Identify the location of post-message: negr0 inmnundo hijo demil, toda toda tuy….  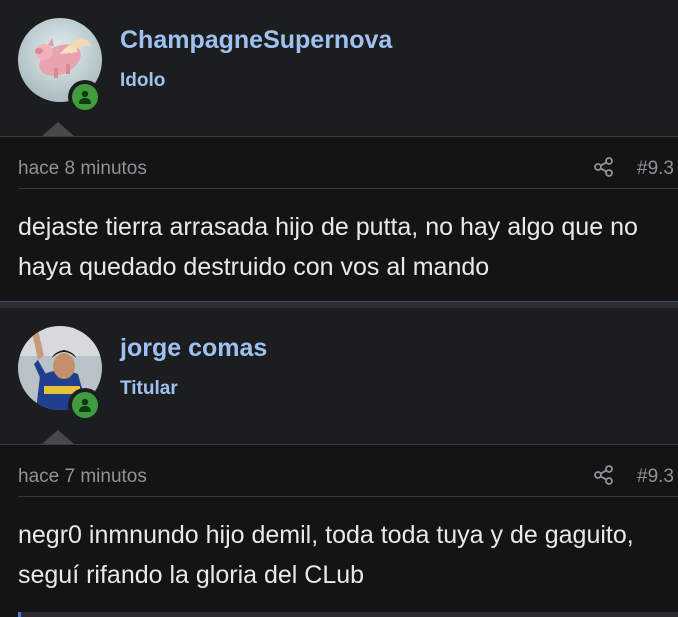
(326, 555).